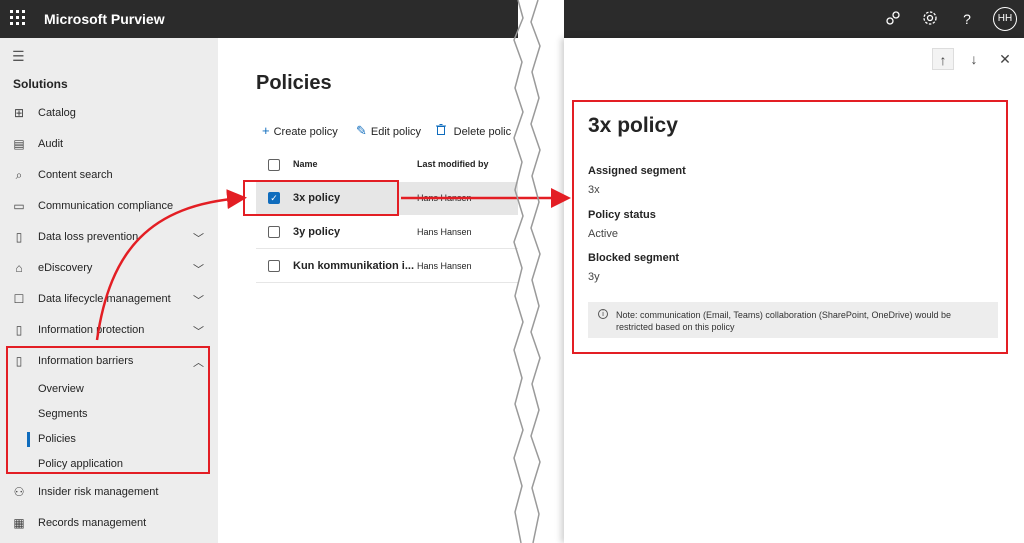 Image resolution: width=1024 pixels, height=543 pixels. What do you see at coordinates (19, 113) in the screenshot?
I see `catalog-icon: ⊞` at bounding box center [19, 113].